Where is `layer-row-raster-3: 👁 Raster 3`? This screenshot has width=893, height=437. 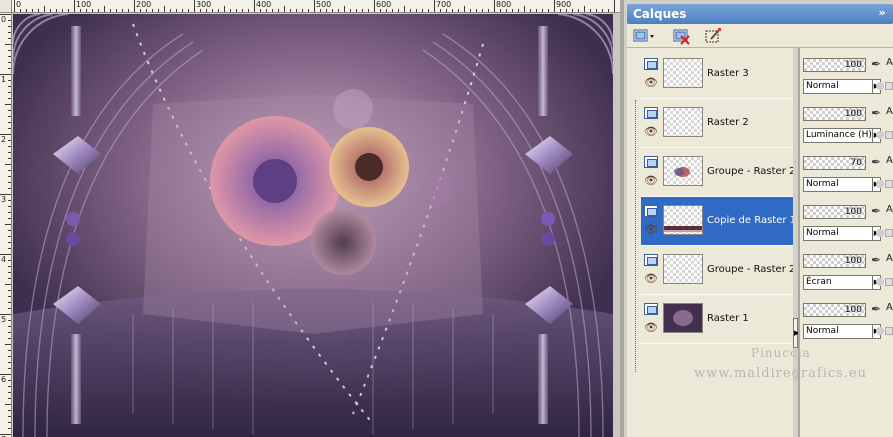
layer-row-raster-3: 👁 Raster 3 is located at coordinates (717, 74).